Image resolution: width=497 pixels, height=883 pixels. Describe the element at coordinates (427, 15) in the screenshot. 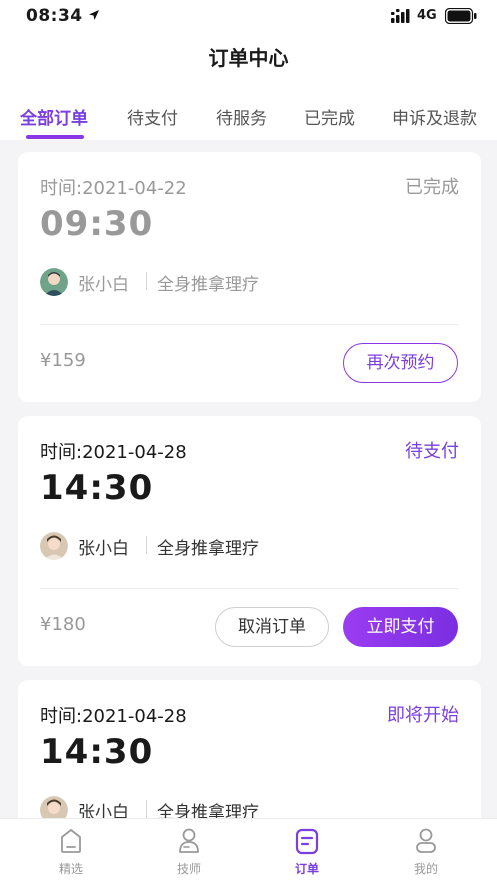

I see `network-type: 4G` at that location.